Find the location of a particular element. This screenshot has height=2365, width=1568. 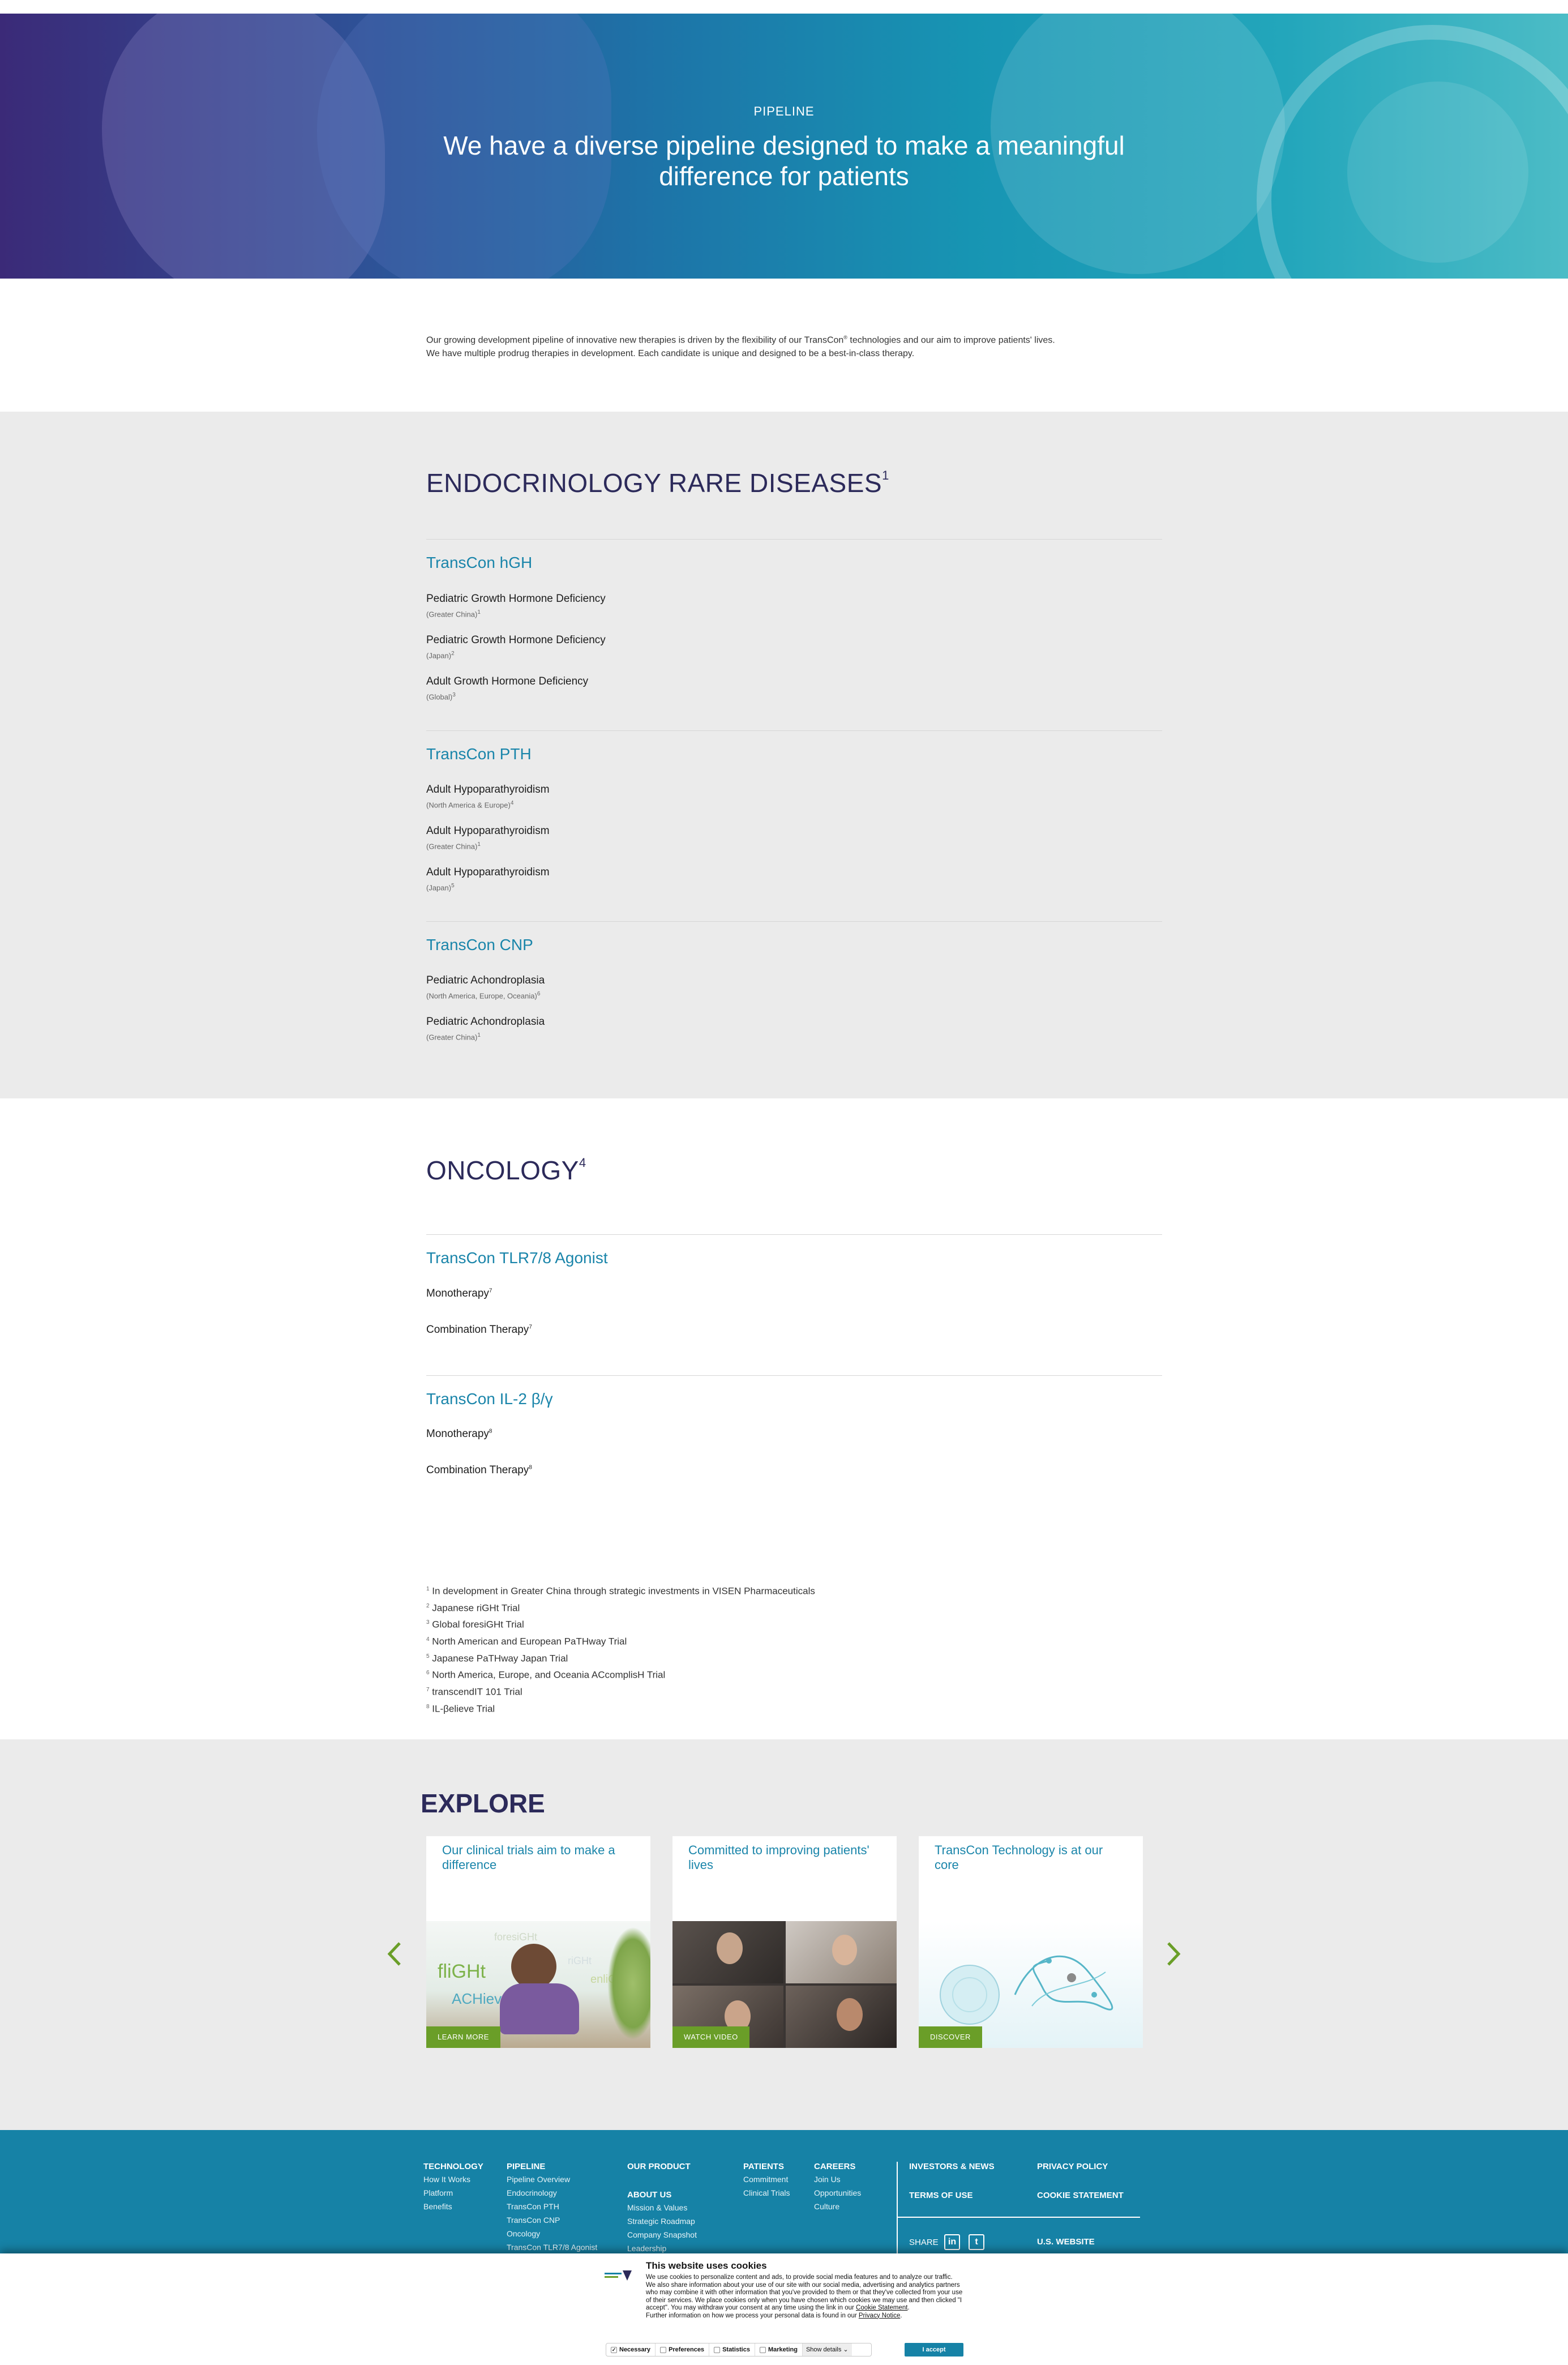

footer-heading: OUR PRODUCT is located at coordinates (659, 2167).